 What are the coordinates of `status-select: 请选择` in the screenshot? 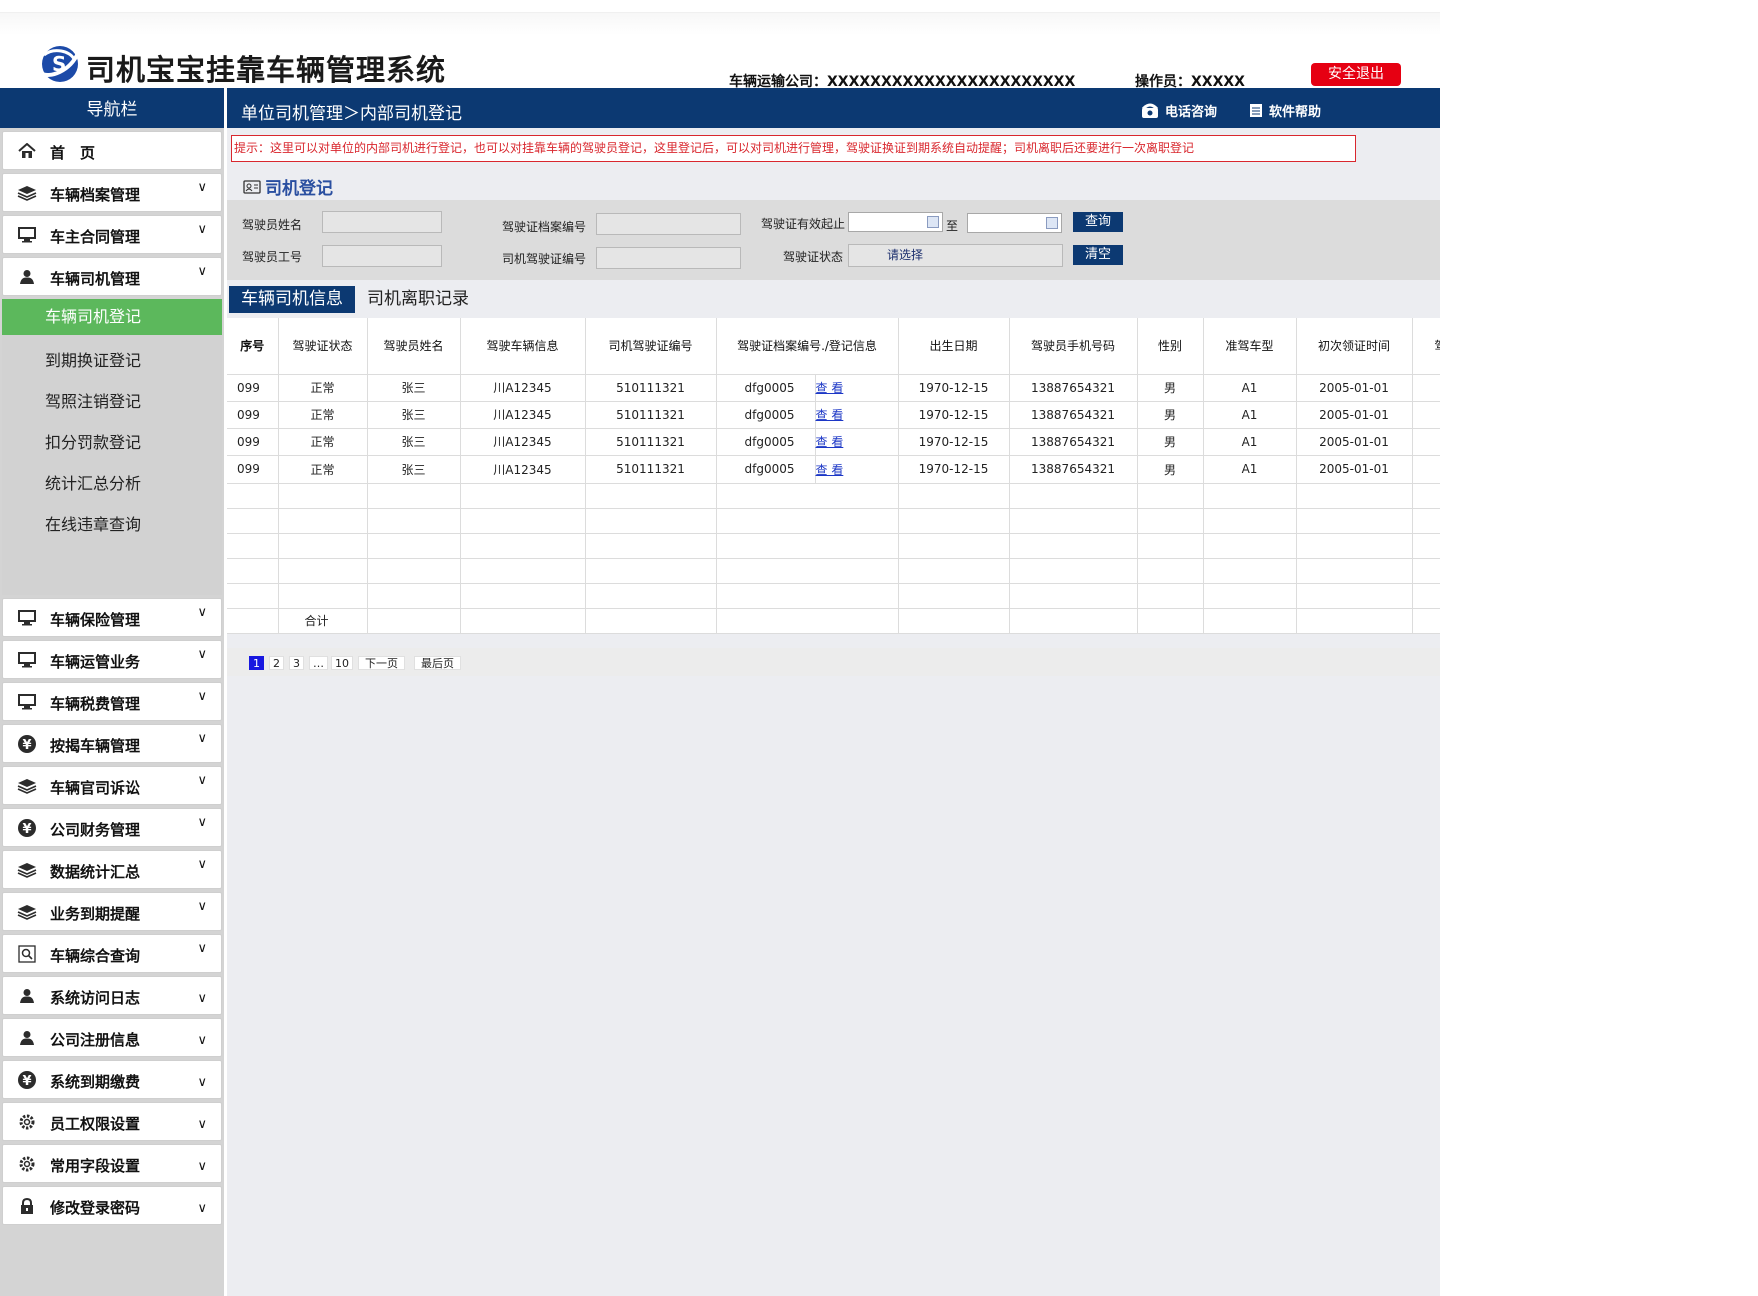 It's located at (955, 255).